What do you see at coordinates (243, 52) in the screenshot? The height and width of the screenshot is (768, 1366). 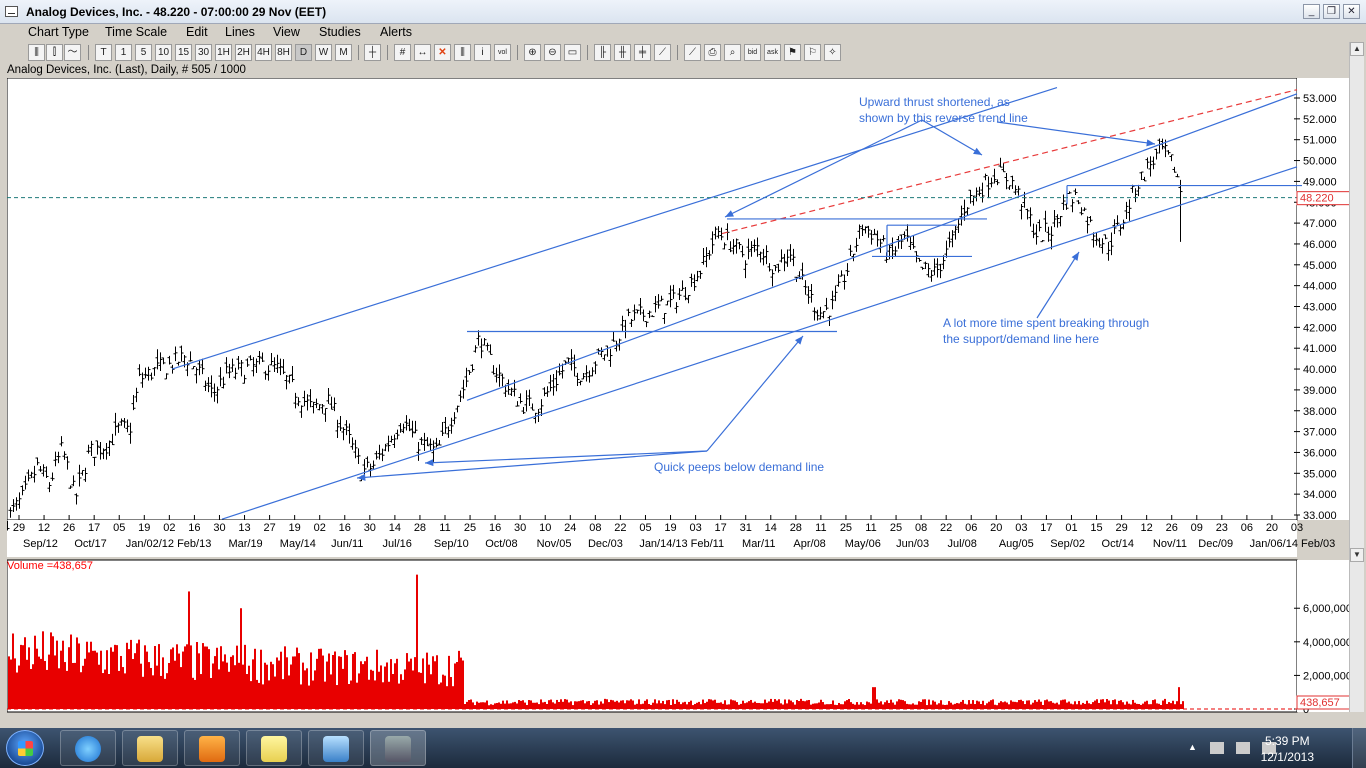 I see `period-2h-button: 2H` at bounding box center [243, 52].